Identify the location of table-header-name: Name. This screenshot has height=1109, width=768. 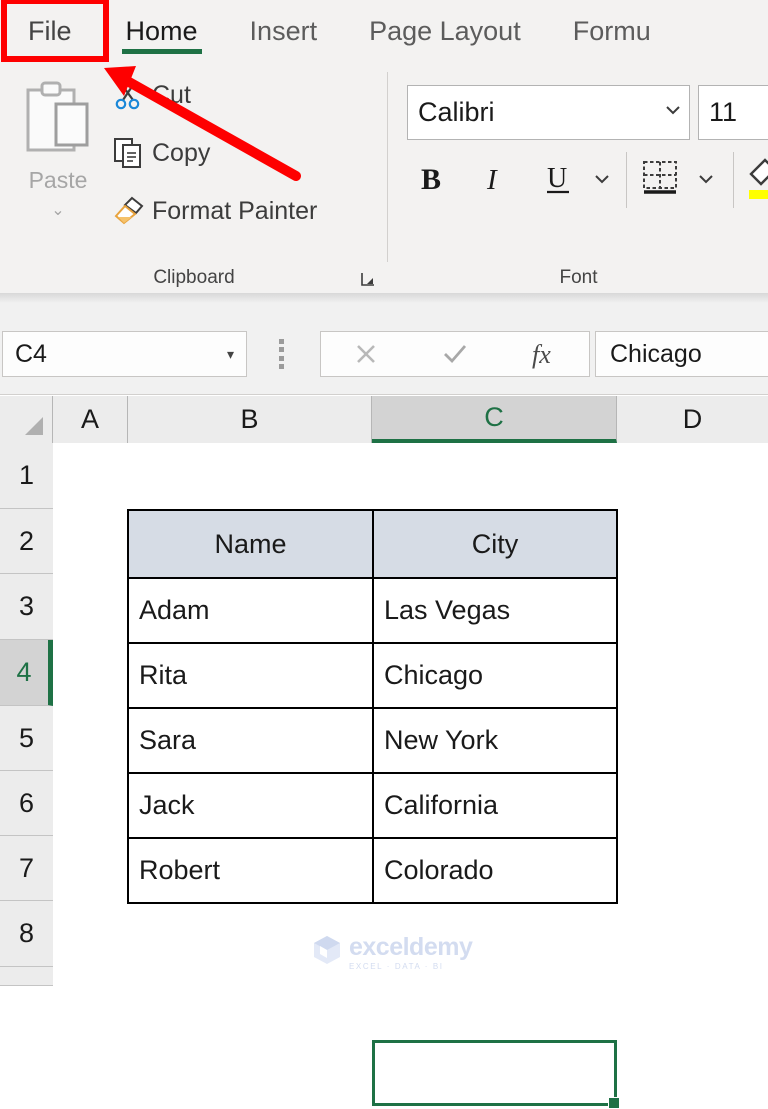
(250, 544).